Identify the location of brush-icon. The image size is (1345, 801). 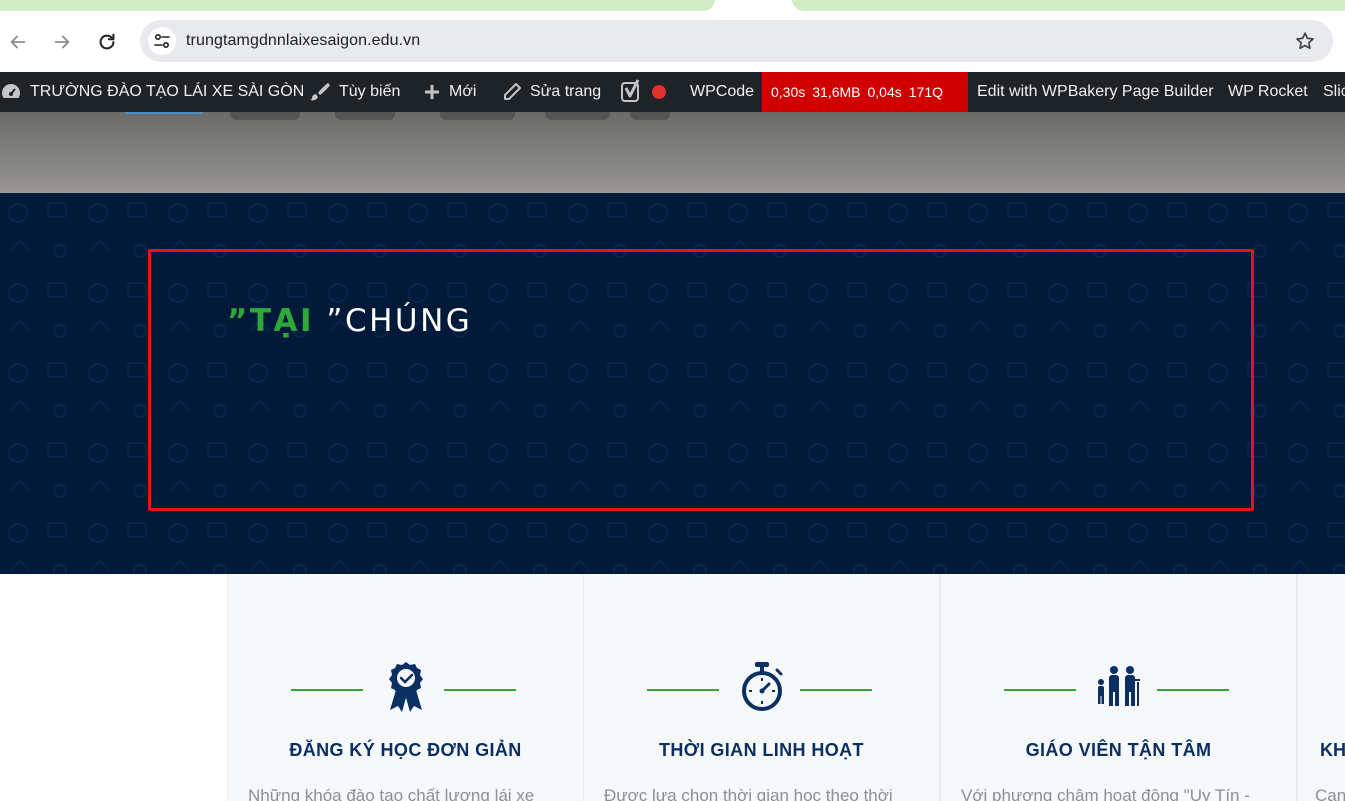
(320, 92).